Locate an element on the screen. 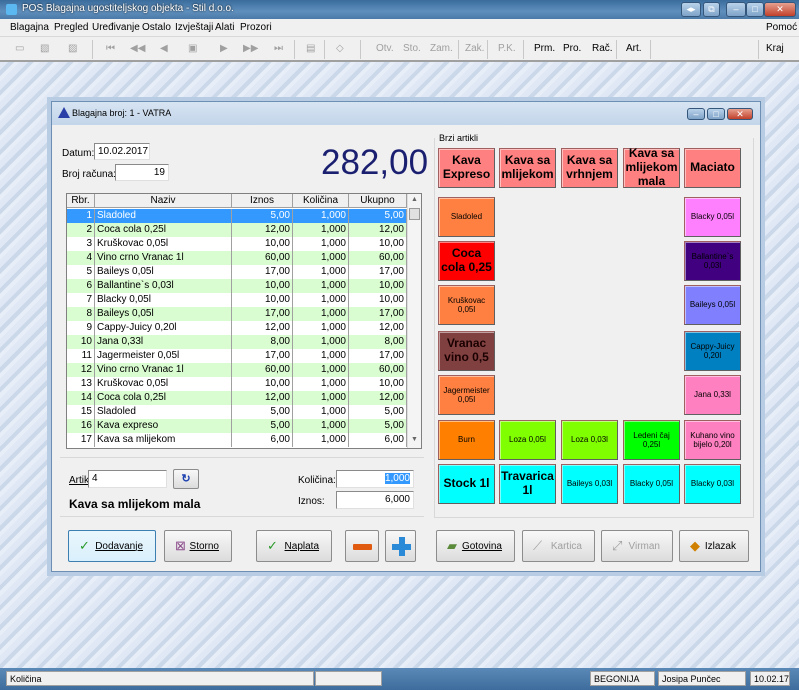  quick-article-button: Travarica 1l is located at coordinates (527, 484).